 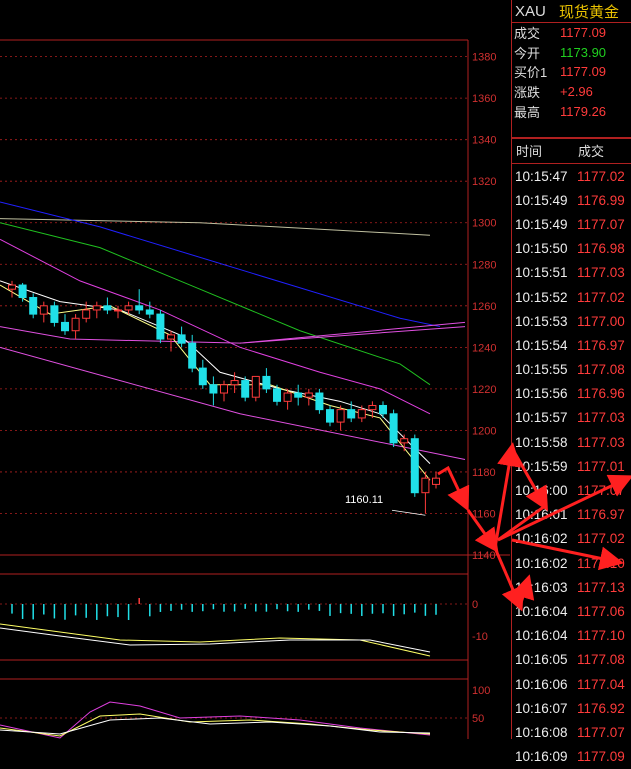 What do you see at coordinates (571, 111) in the screenshot?
I see `quote-row: 最高 1179.26` at bounding box center [571, 111].